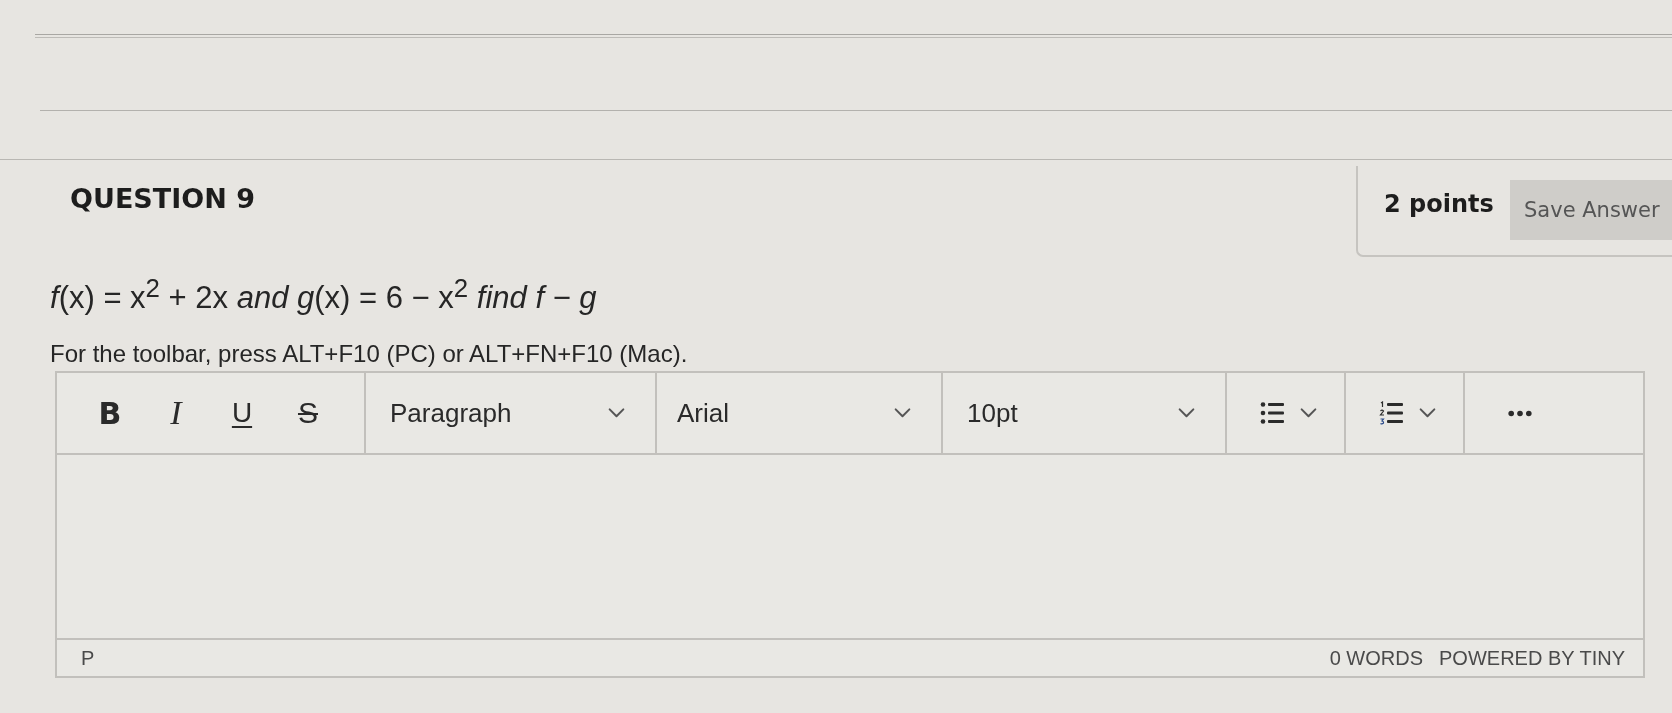  I want to click on bold-button: B, so click(110, 413).